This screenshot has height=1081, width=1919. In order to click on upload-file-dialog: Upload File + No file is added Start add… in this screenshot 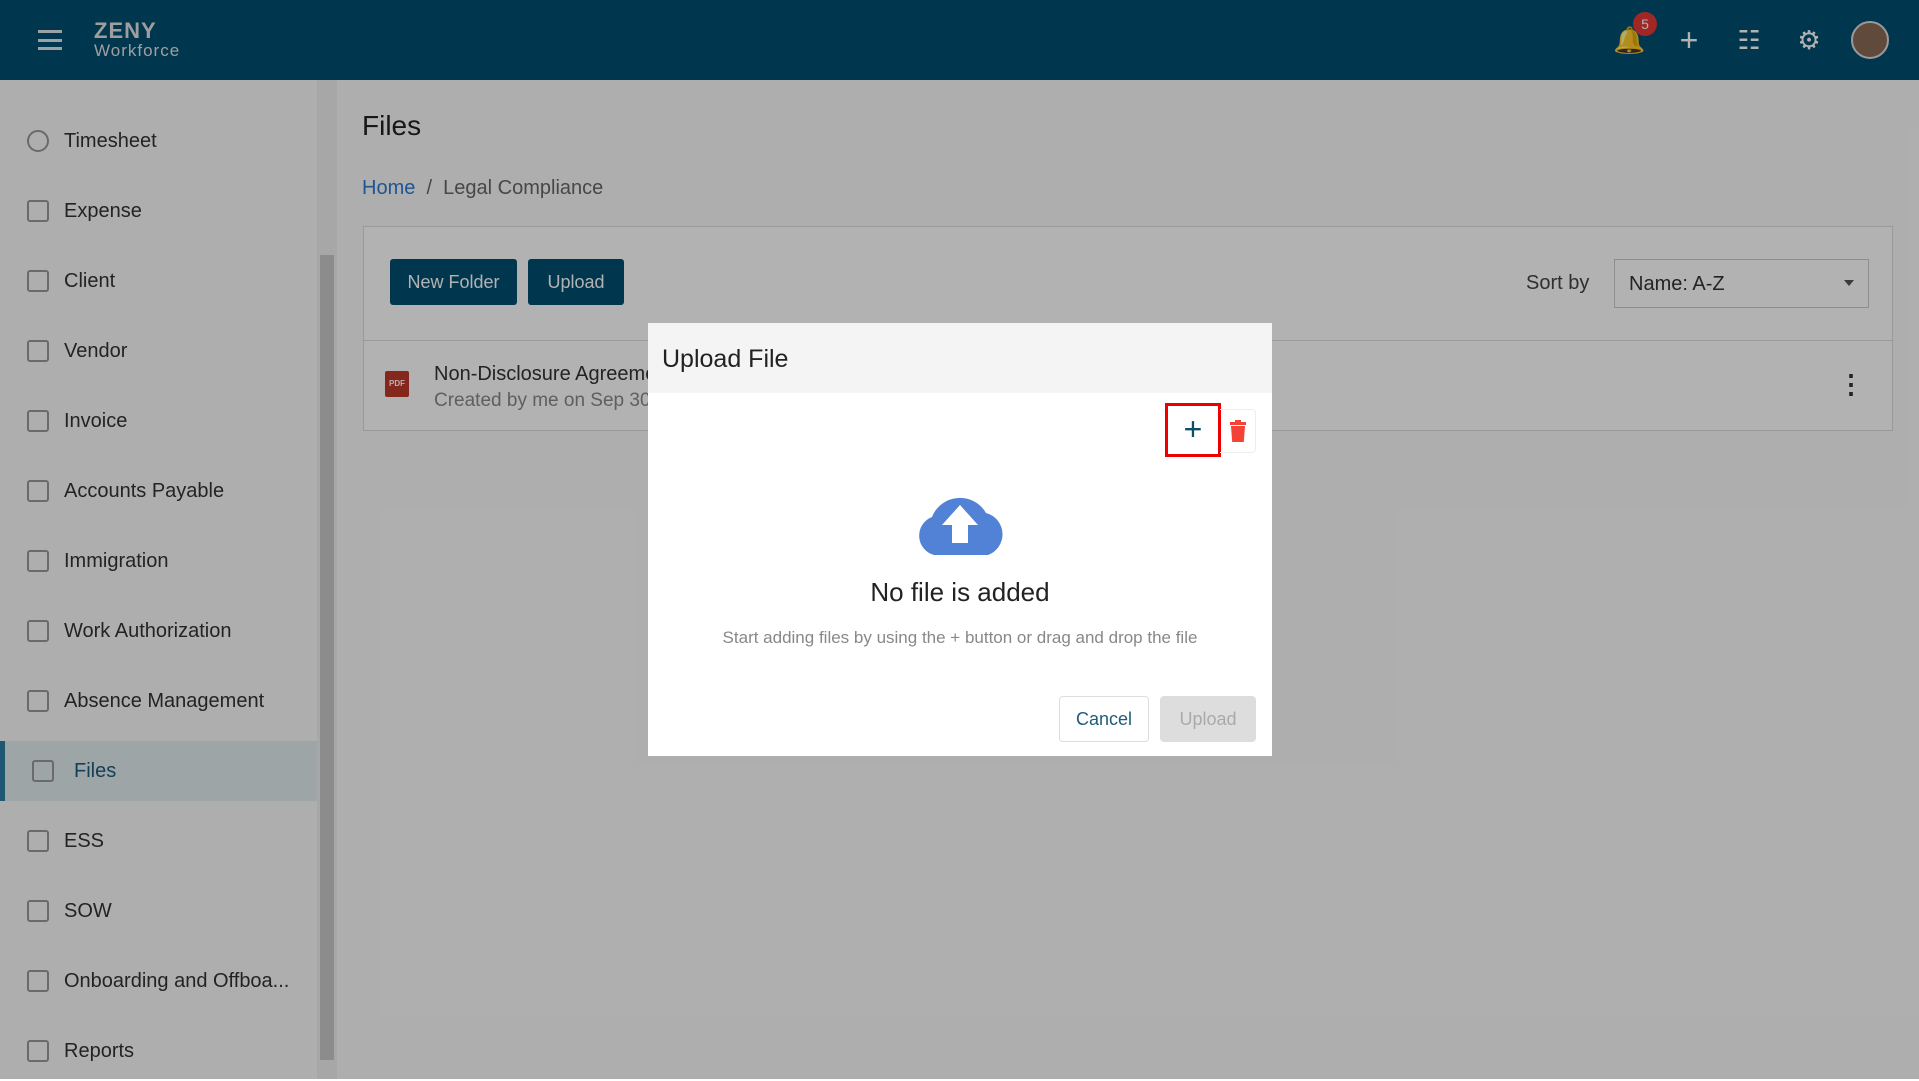, I will do `click(960, 539)`.